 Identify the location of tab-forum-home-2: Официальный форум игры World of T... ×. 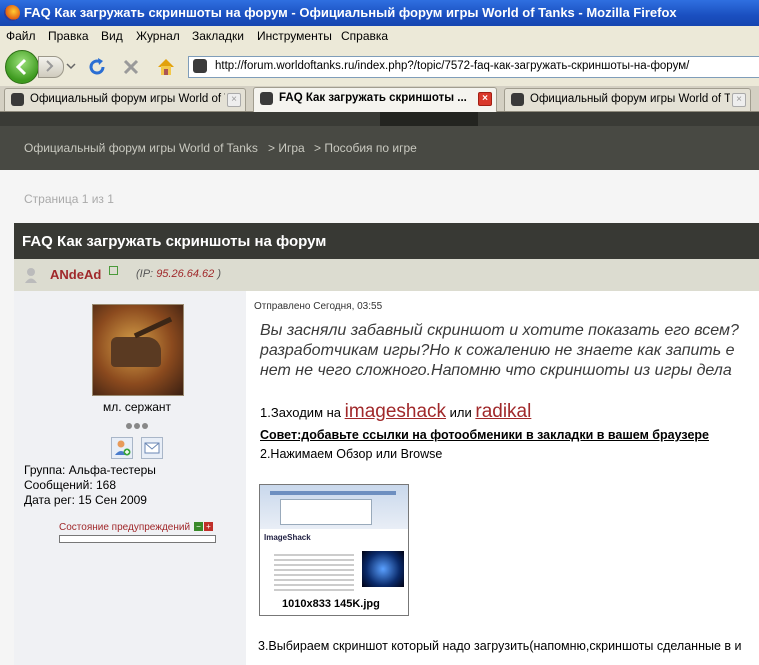
(627, 99).